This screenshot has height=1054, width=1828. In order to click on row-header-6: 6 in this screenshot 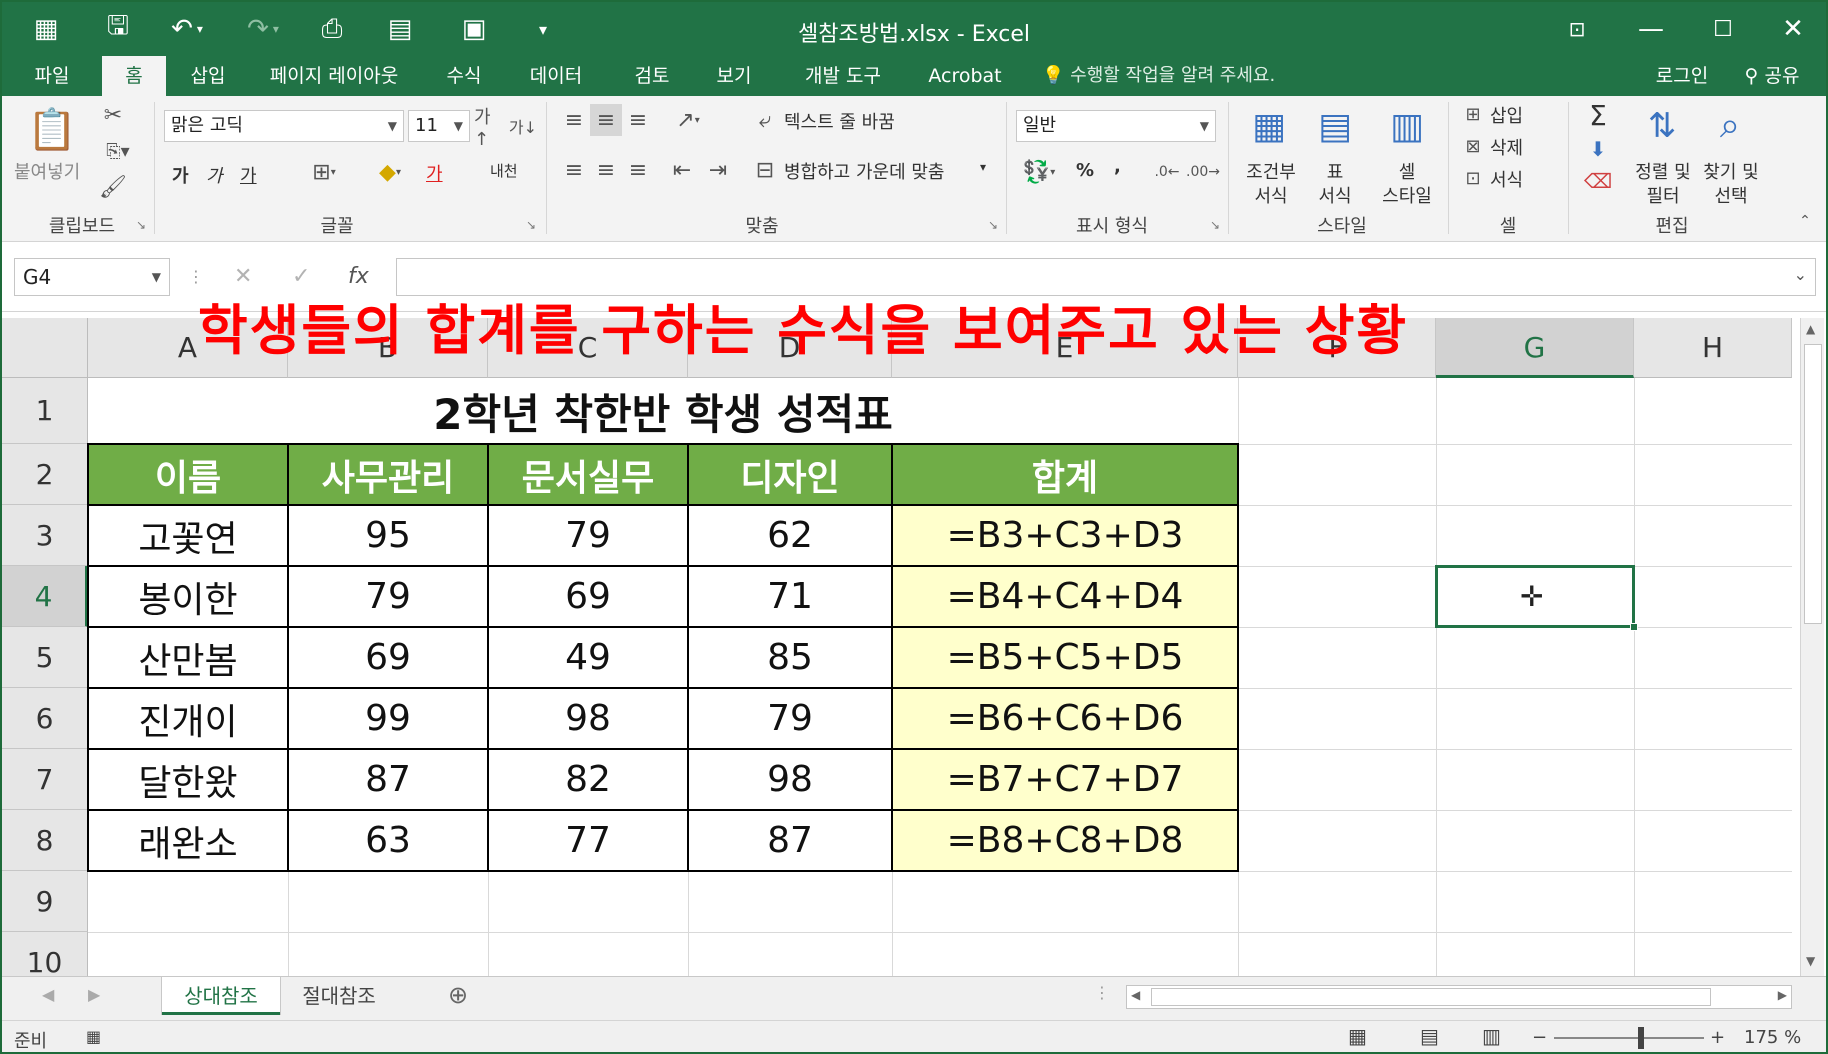, I will do `click(45, 718)`.